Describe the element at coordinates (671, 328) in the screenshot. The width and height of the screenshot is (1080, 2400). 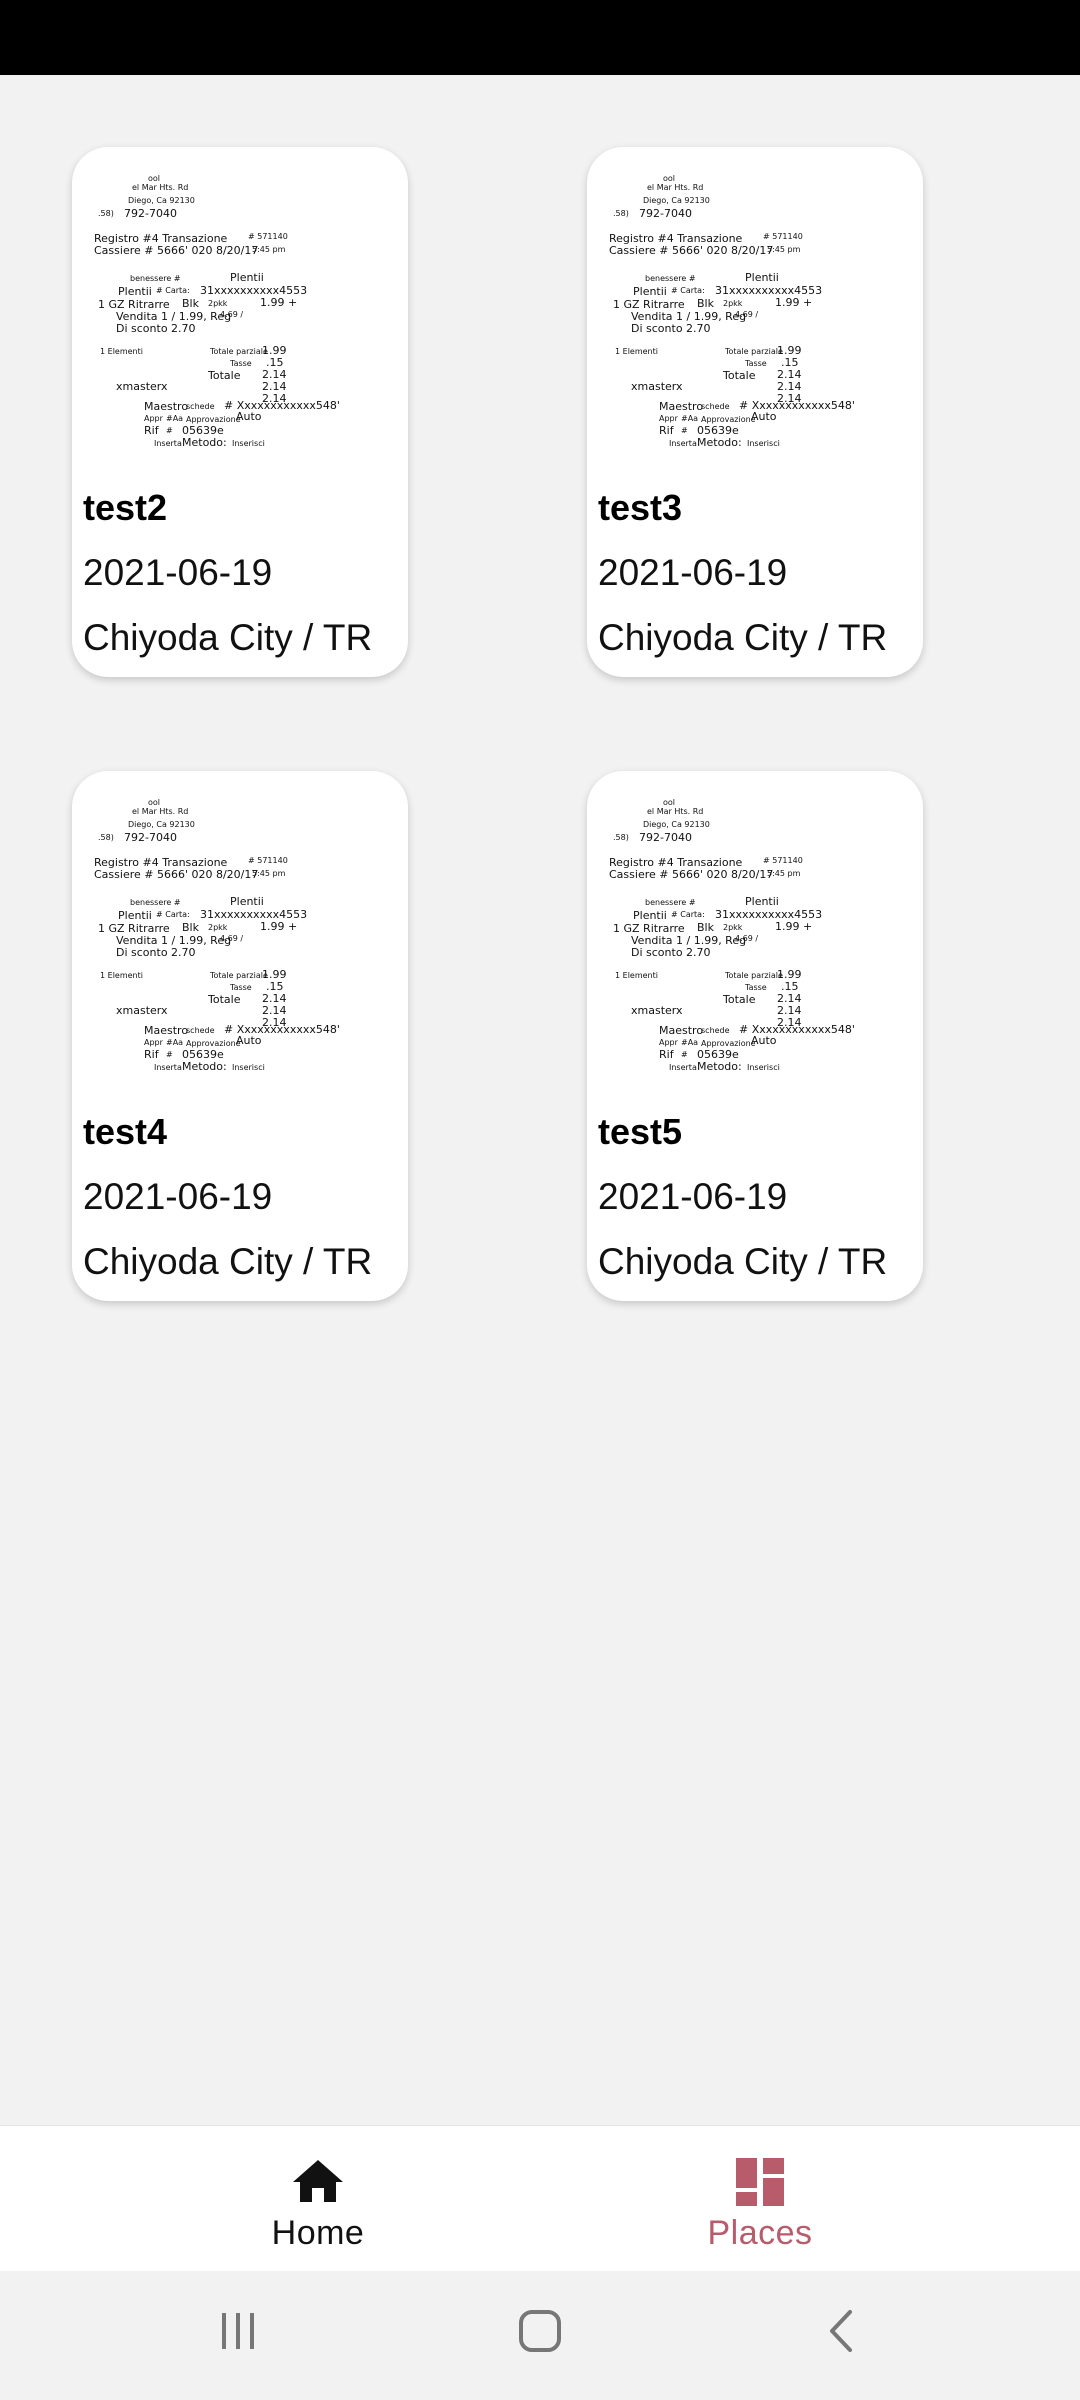
I see `receipt-text: Di sconto 2.70` at that location.